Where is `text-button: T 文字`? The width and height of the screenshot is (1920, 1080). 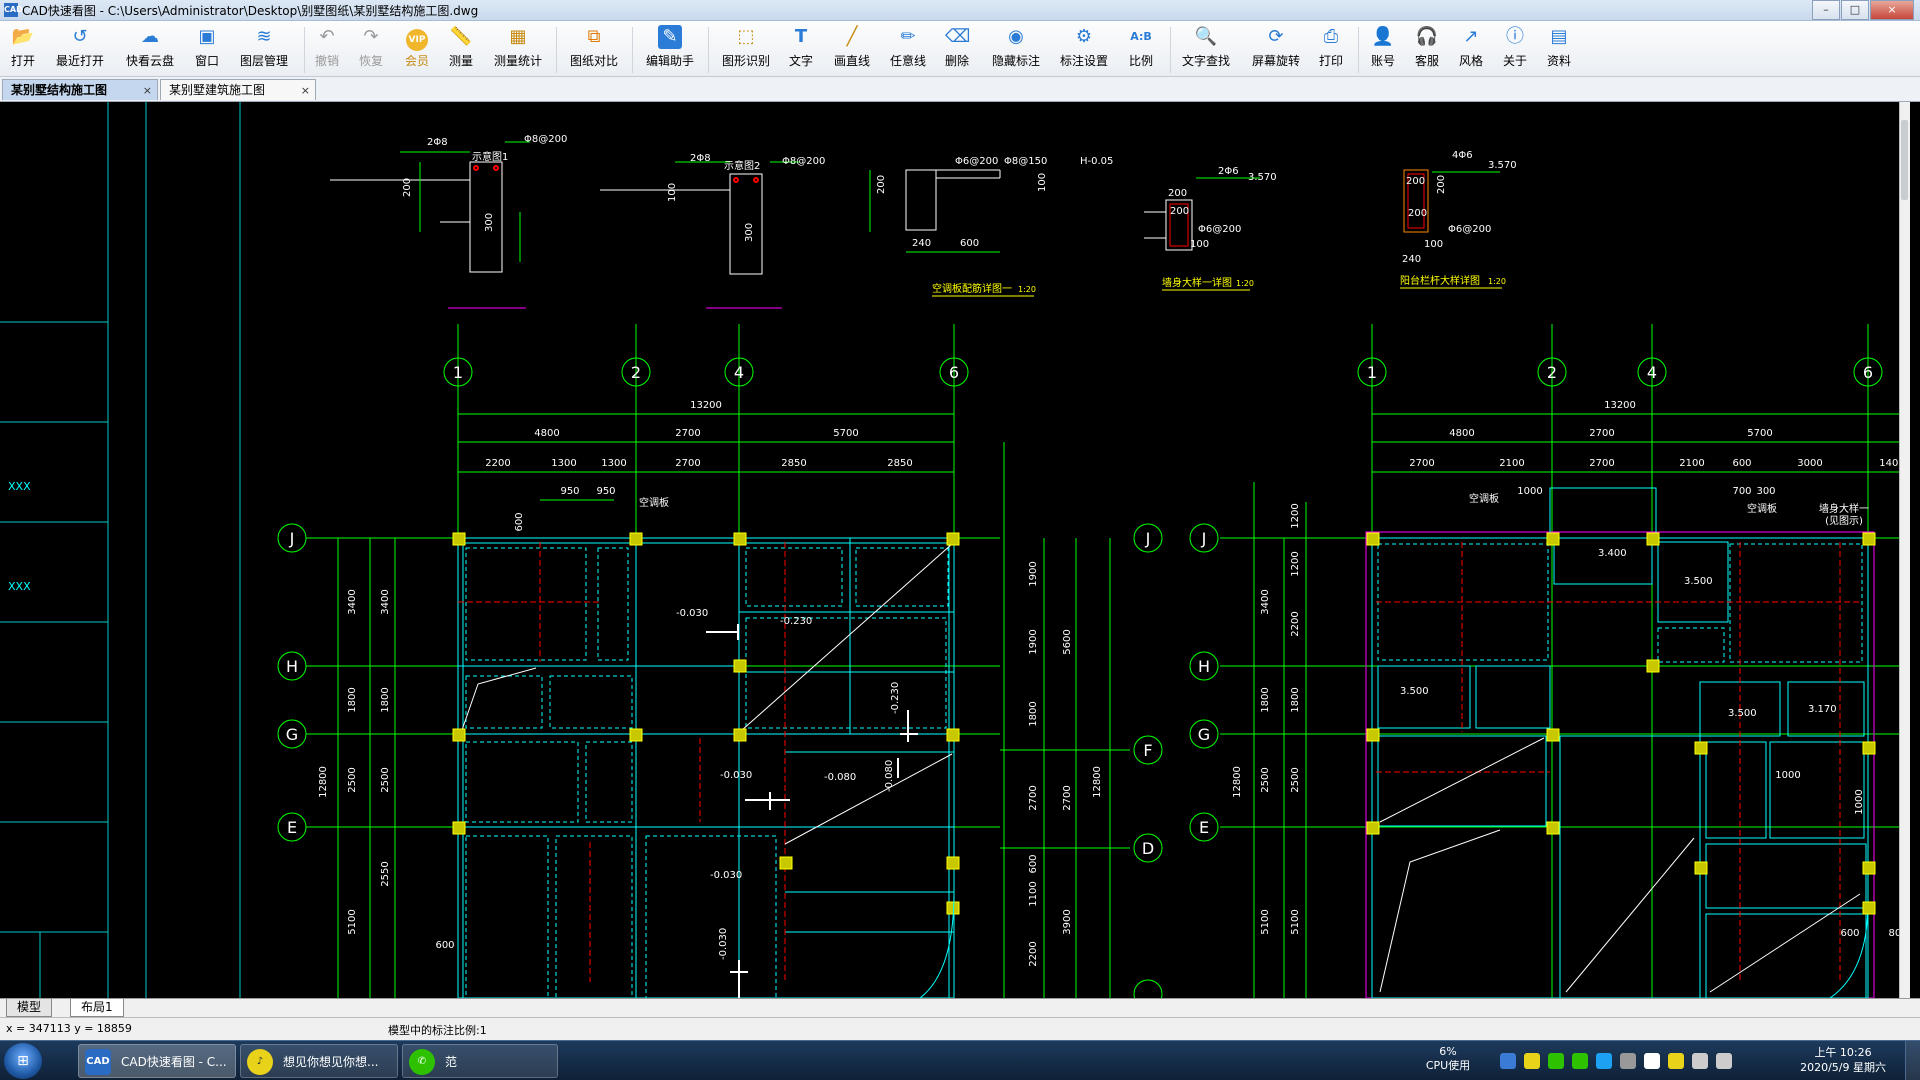
text-button: T 文字 is located at coordinates (801, 47).